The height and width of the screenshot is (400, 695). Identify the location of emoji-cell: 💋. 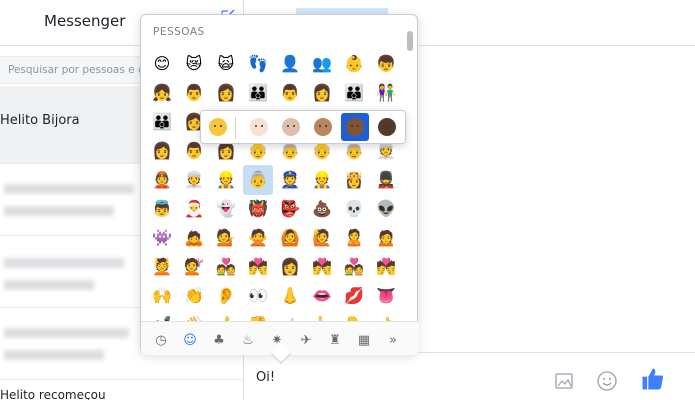
(354, 296).